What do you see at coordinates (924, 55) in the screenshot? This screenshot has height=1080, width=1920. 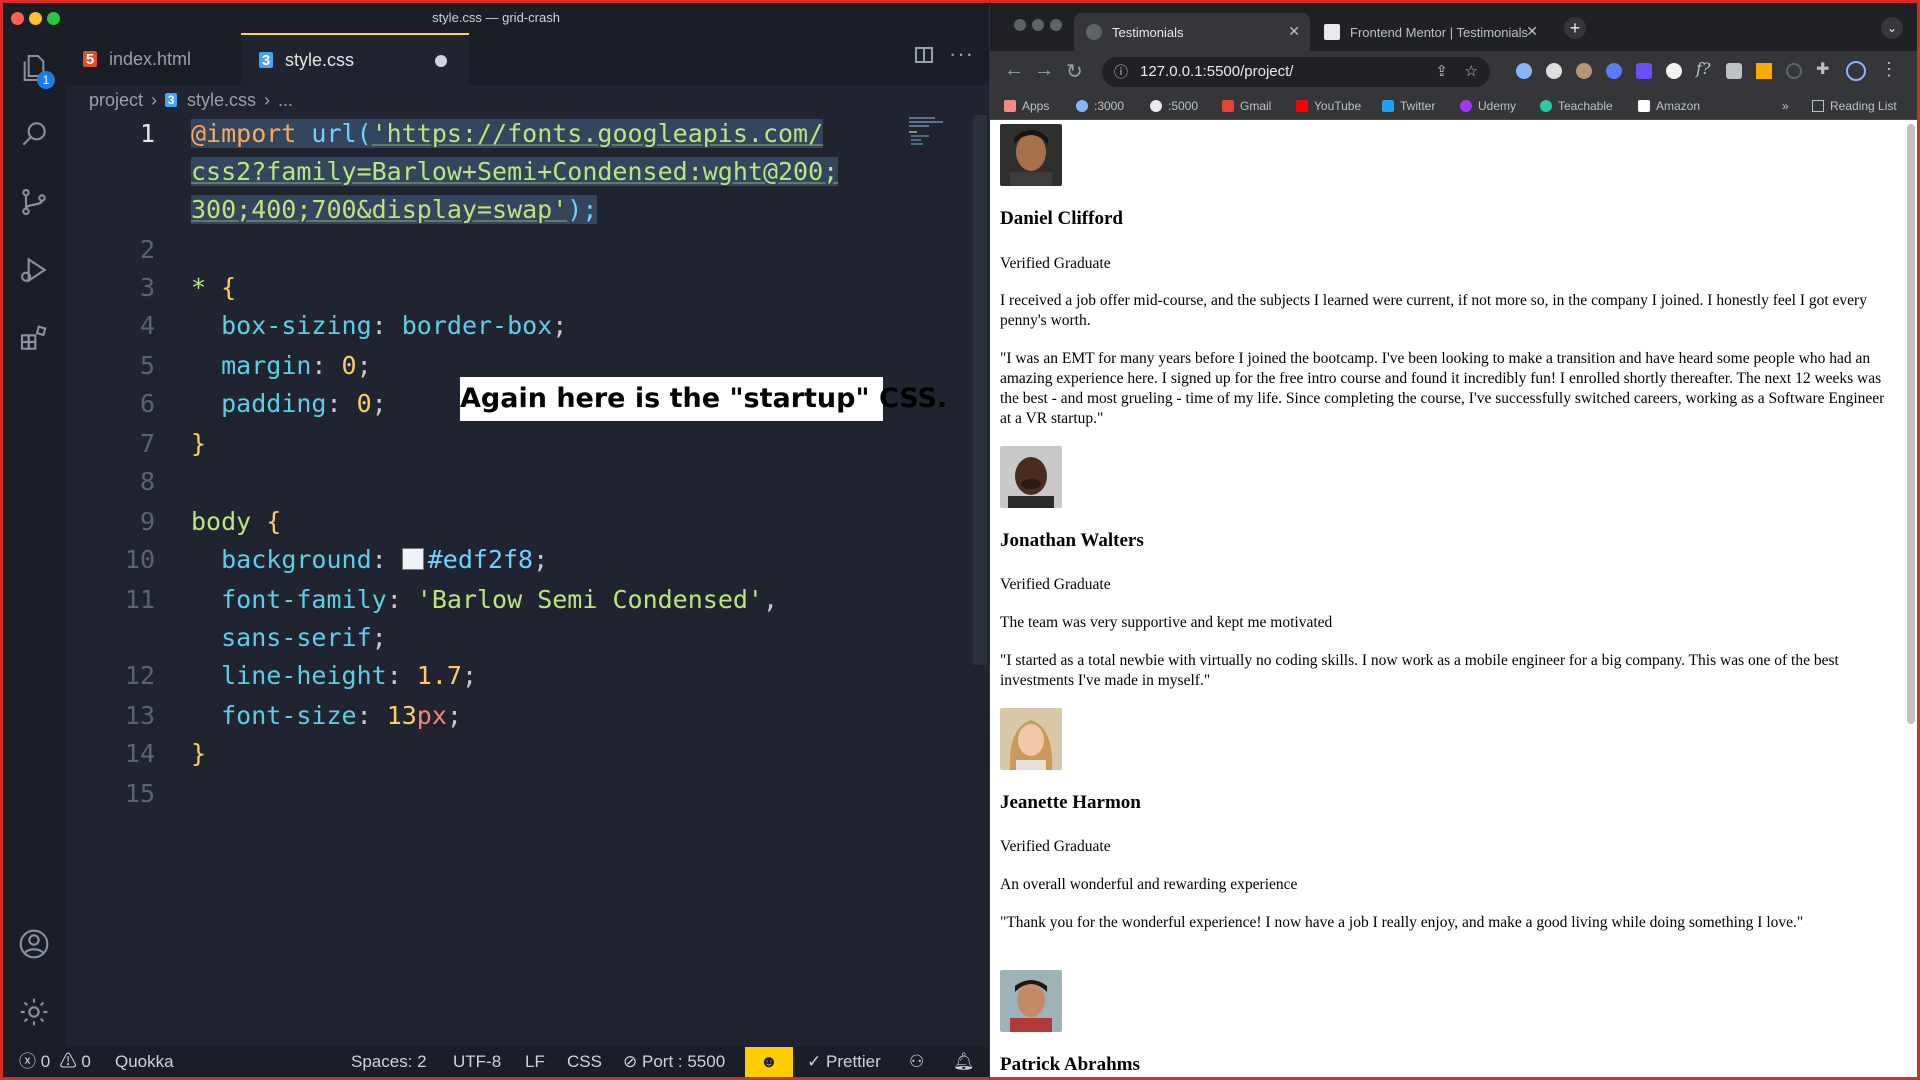 I see `split-editor-icon` at bounding box center [924, 55].